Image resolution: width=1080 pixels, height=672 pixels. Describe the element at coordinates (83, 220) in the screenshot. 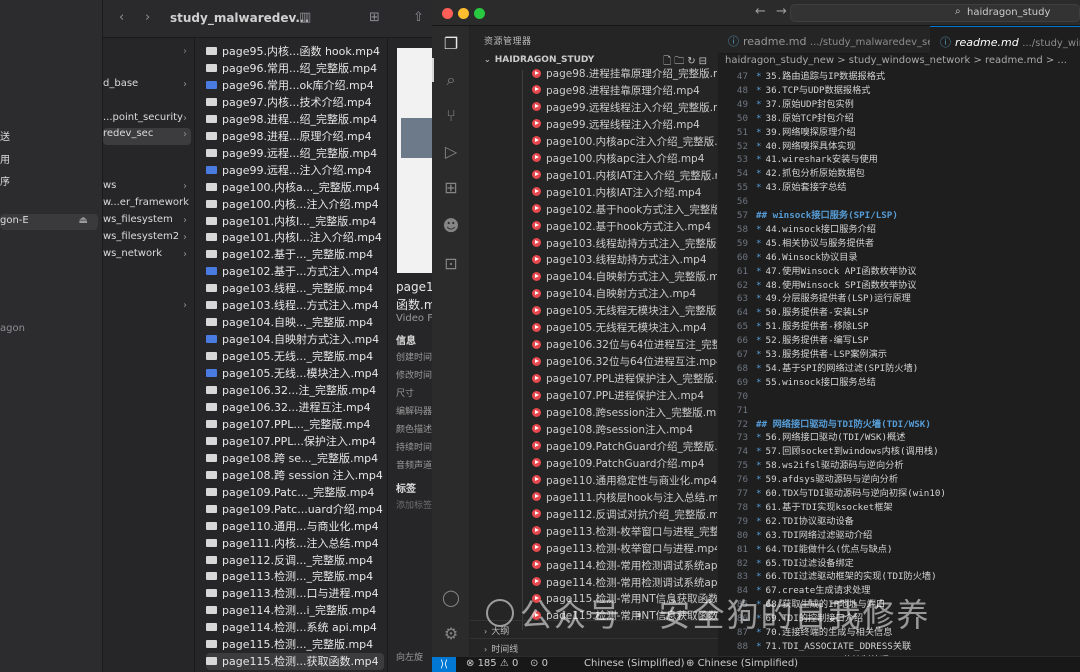

I see `eject-icon: ⏏` at that location.